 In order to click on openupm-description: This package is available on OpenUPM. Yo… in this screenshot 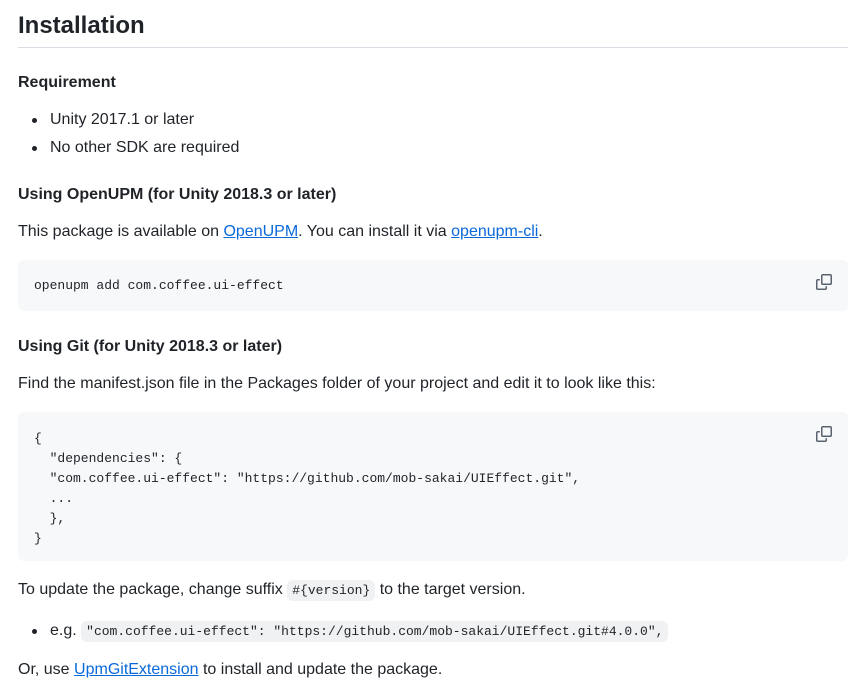, I will do `click(280, 232)`.